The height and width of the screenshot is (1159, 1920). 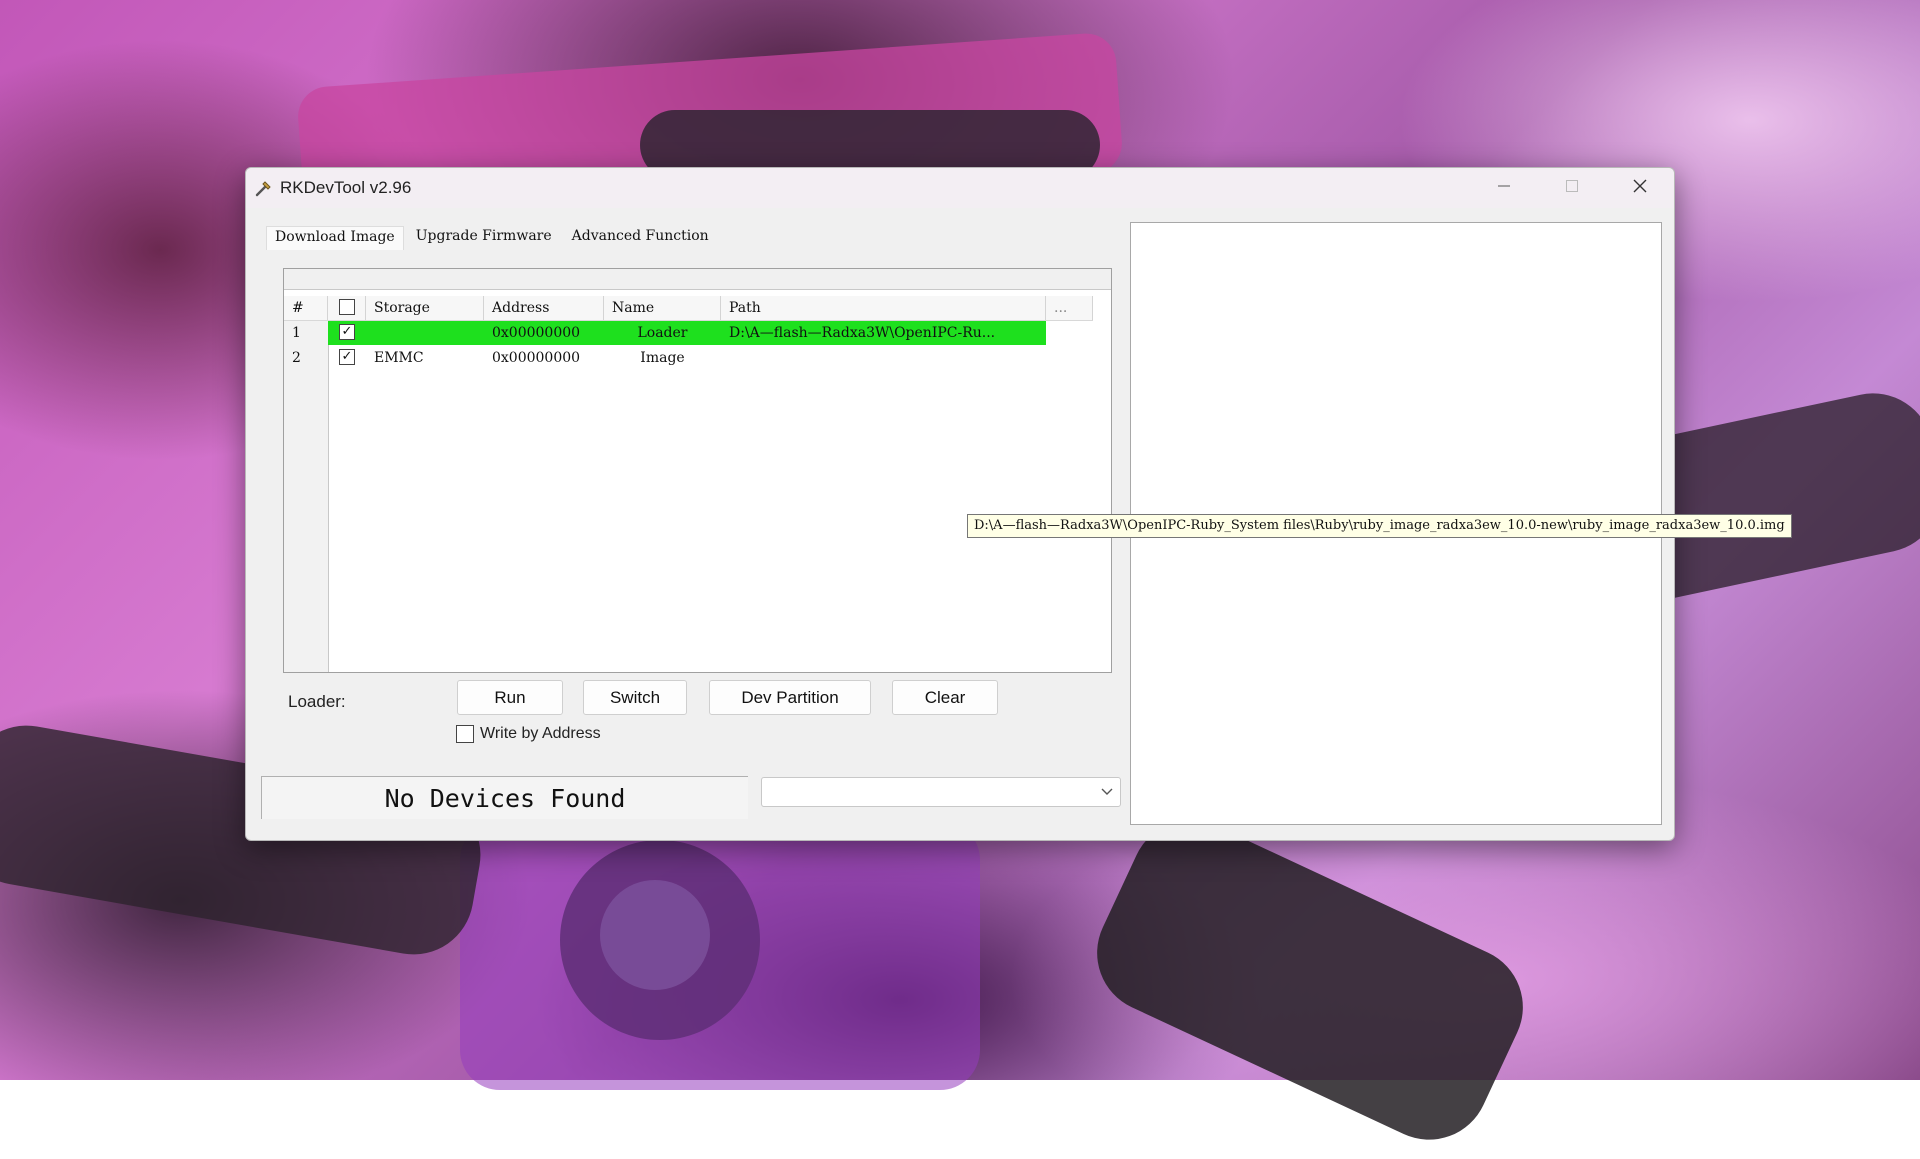 I want to click on header-storage: Storage, so click(x=425, y=308).